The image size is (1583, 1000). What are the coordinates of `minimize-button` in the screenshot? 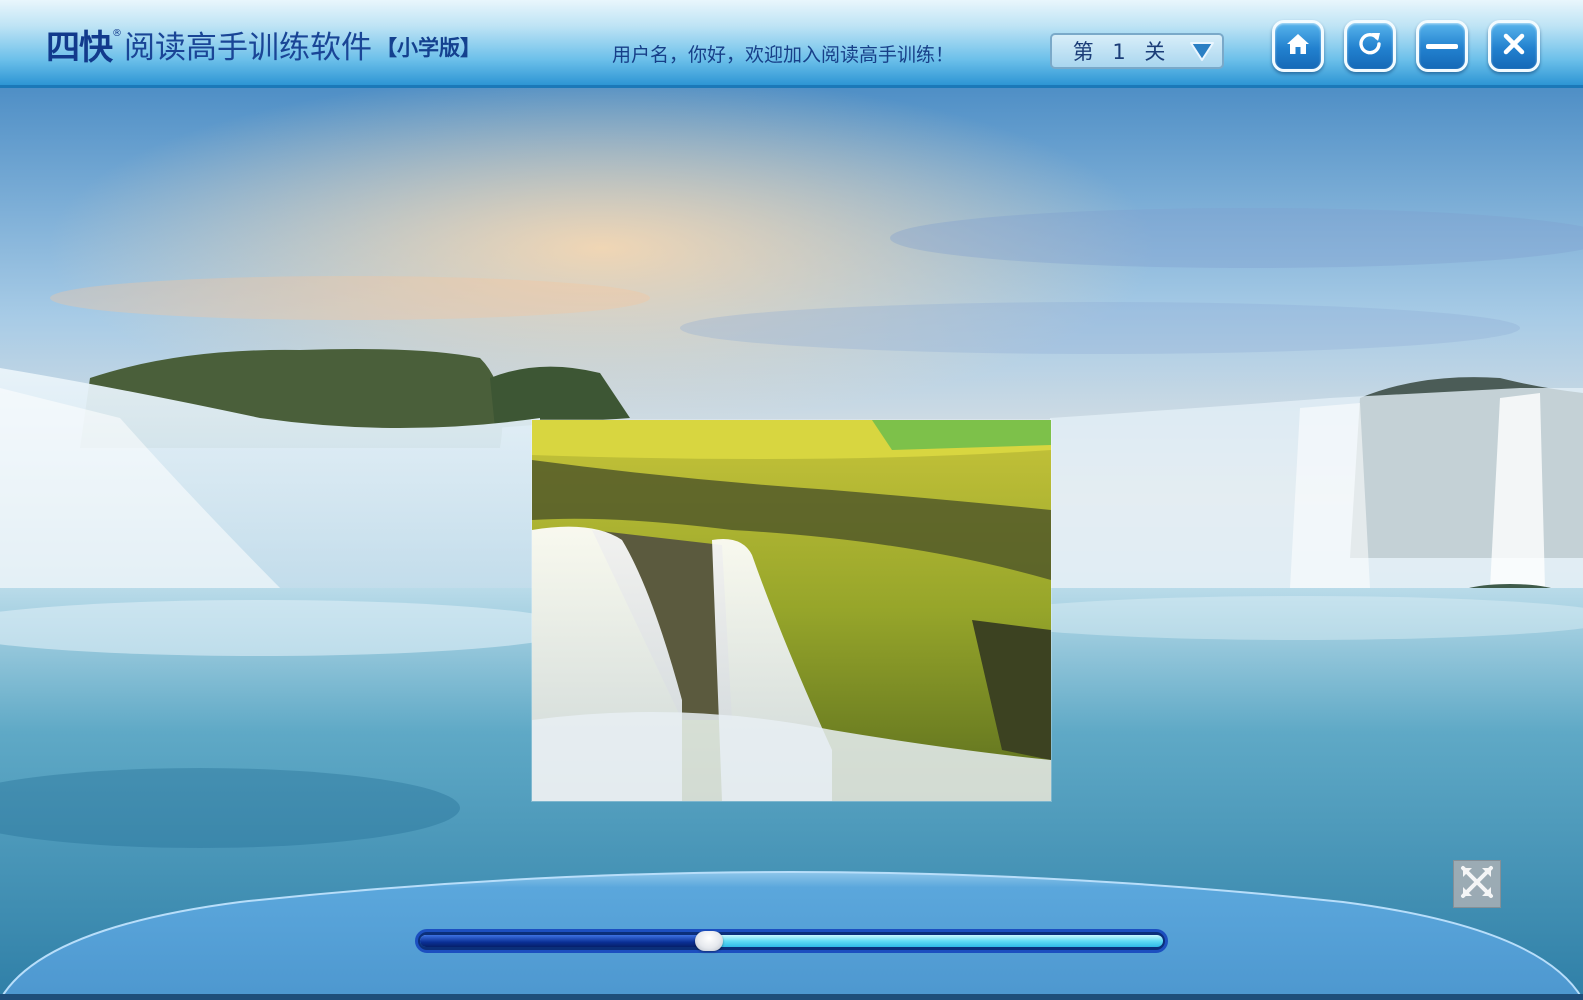 It's located at (1442, 46).